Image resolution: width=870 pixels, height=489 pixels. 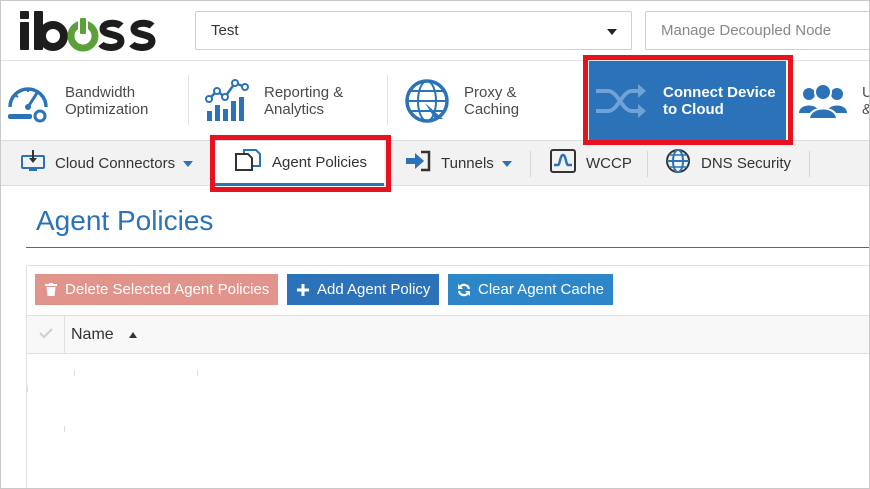 I want to click on plus-icon, so click(x=303, y=289).